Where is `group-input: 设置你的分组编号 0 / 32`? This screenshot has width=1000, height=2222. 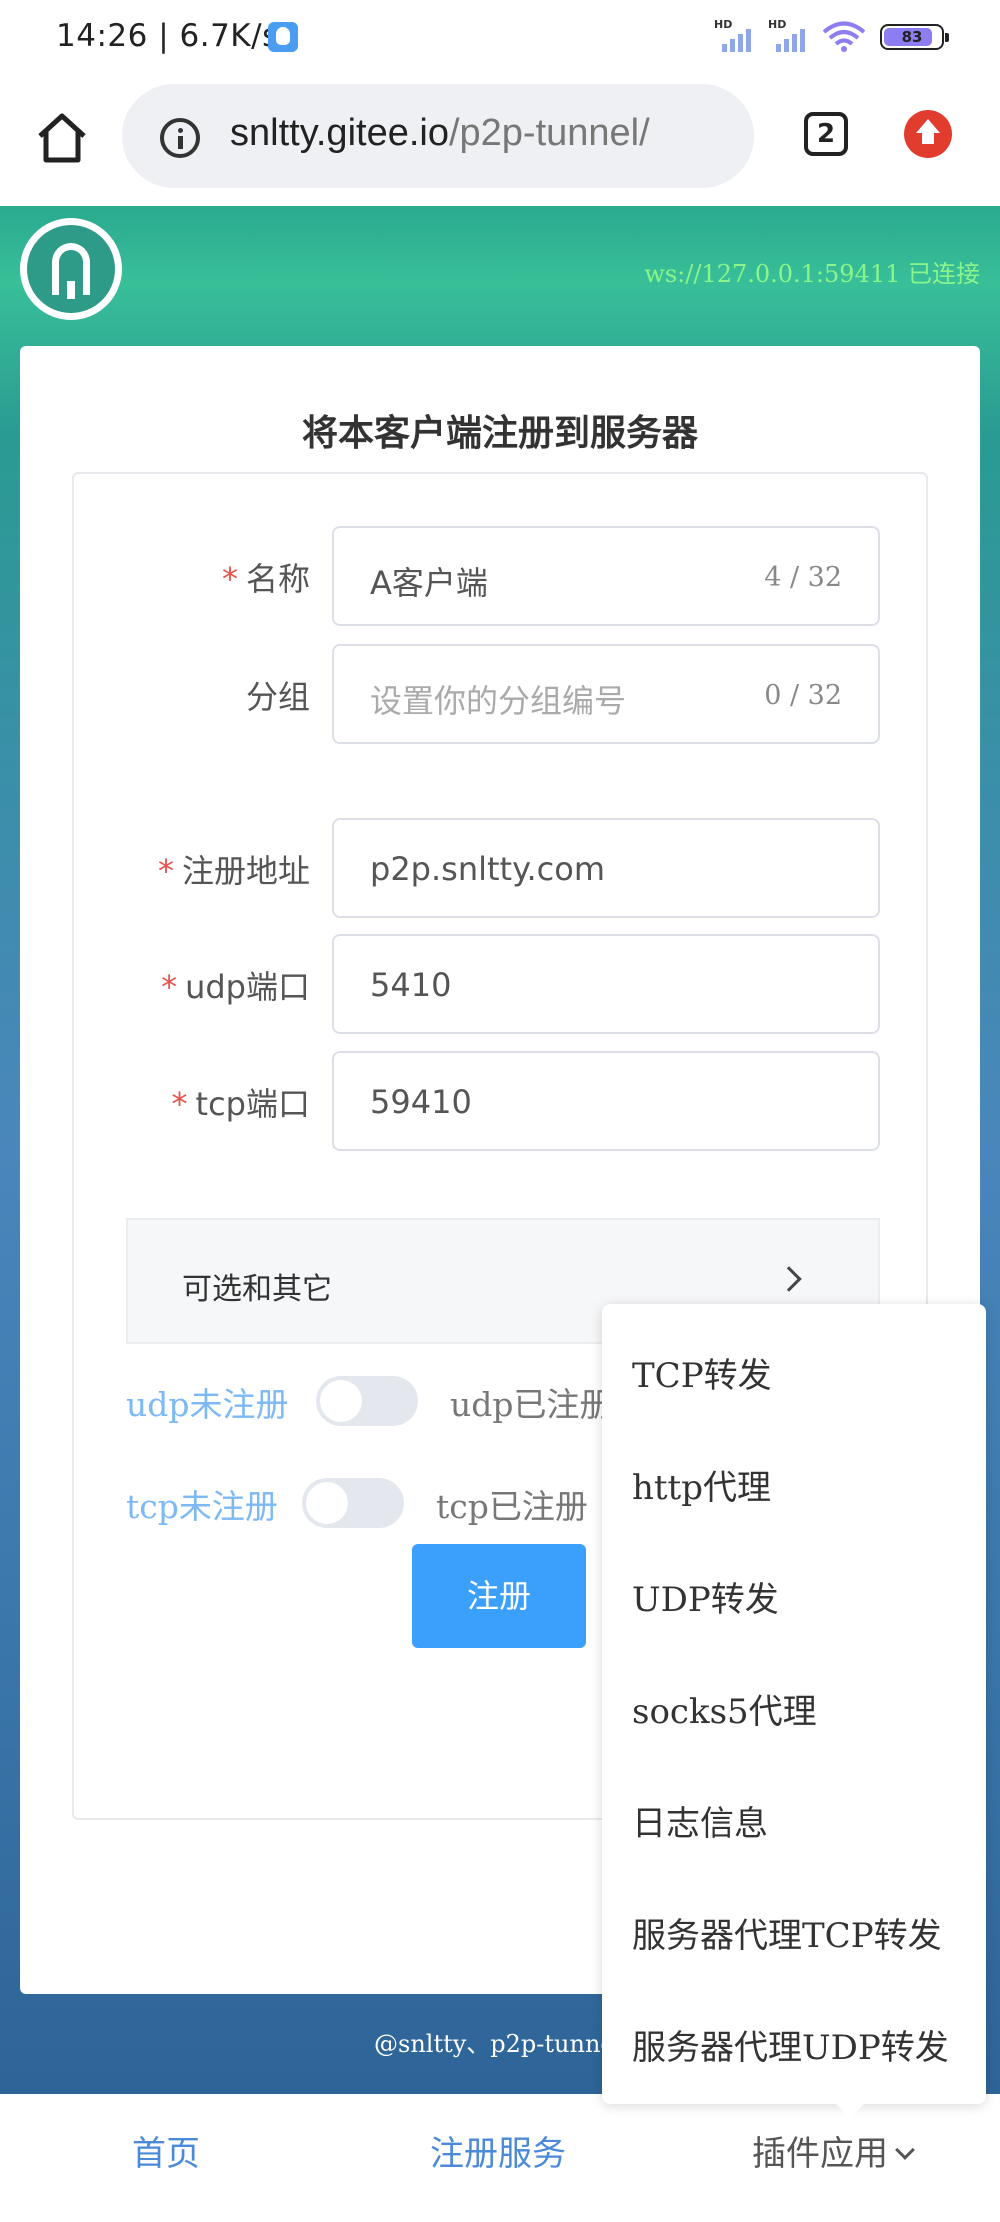 group-input: 设置你的分组编号 0 / 32 is located at coordinates (606, 694).